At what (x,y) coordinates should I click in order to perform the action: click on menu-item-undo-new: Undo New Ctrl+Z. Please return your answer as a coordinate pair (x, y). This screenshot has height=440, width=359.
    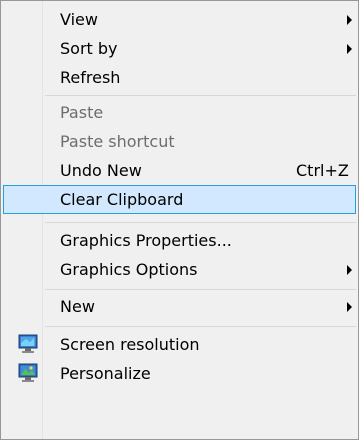
    Looking at the image, I should click on (179, 170).